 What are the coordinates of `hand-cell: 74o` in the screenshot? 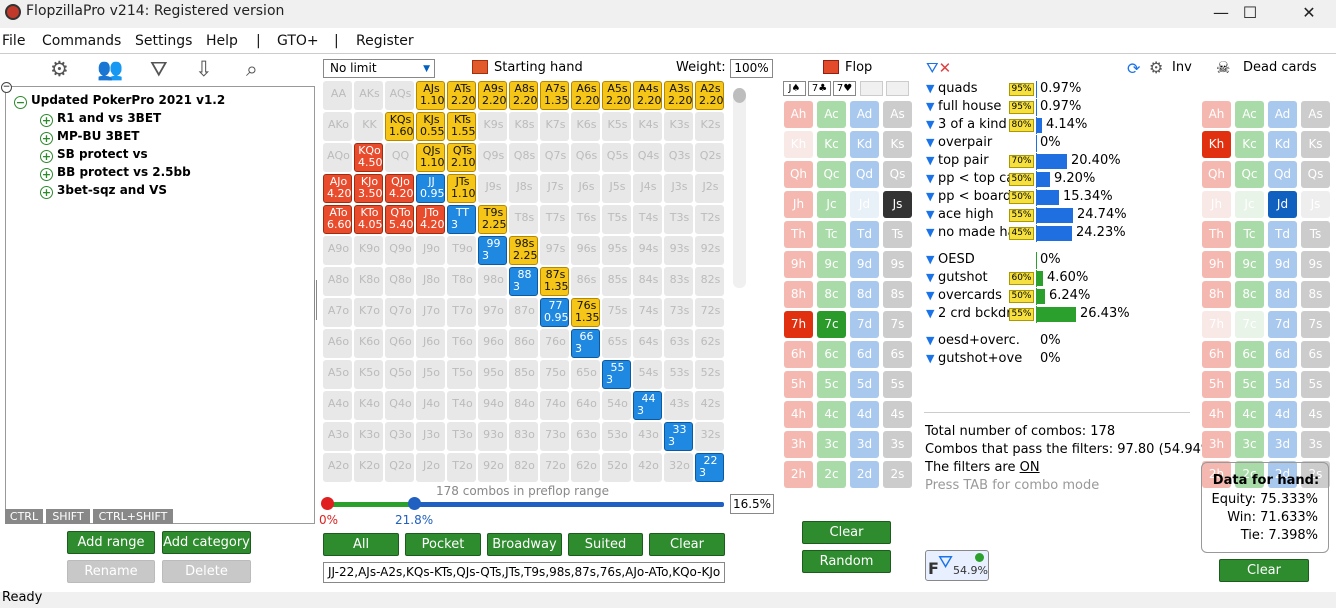 It's located at (554, 405).